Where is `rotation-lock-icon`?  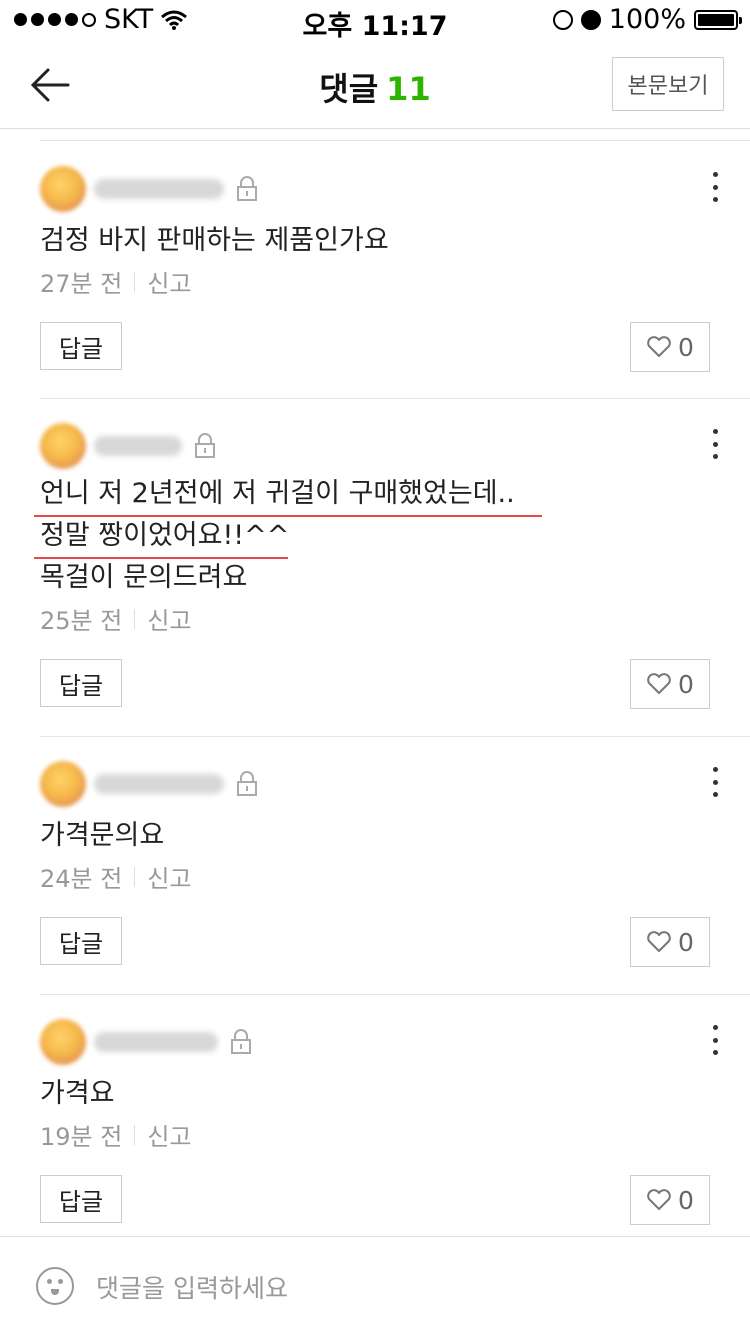
rotation-lock-icon is located at coordinates (562, 19).